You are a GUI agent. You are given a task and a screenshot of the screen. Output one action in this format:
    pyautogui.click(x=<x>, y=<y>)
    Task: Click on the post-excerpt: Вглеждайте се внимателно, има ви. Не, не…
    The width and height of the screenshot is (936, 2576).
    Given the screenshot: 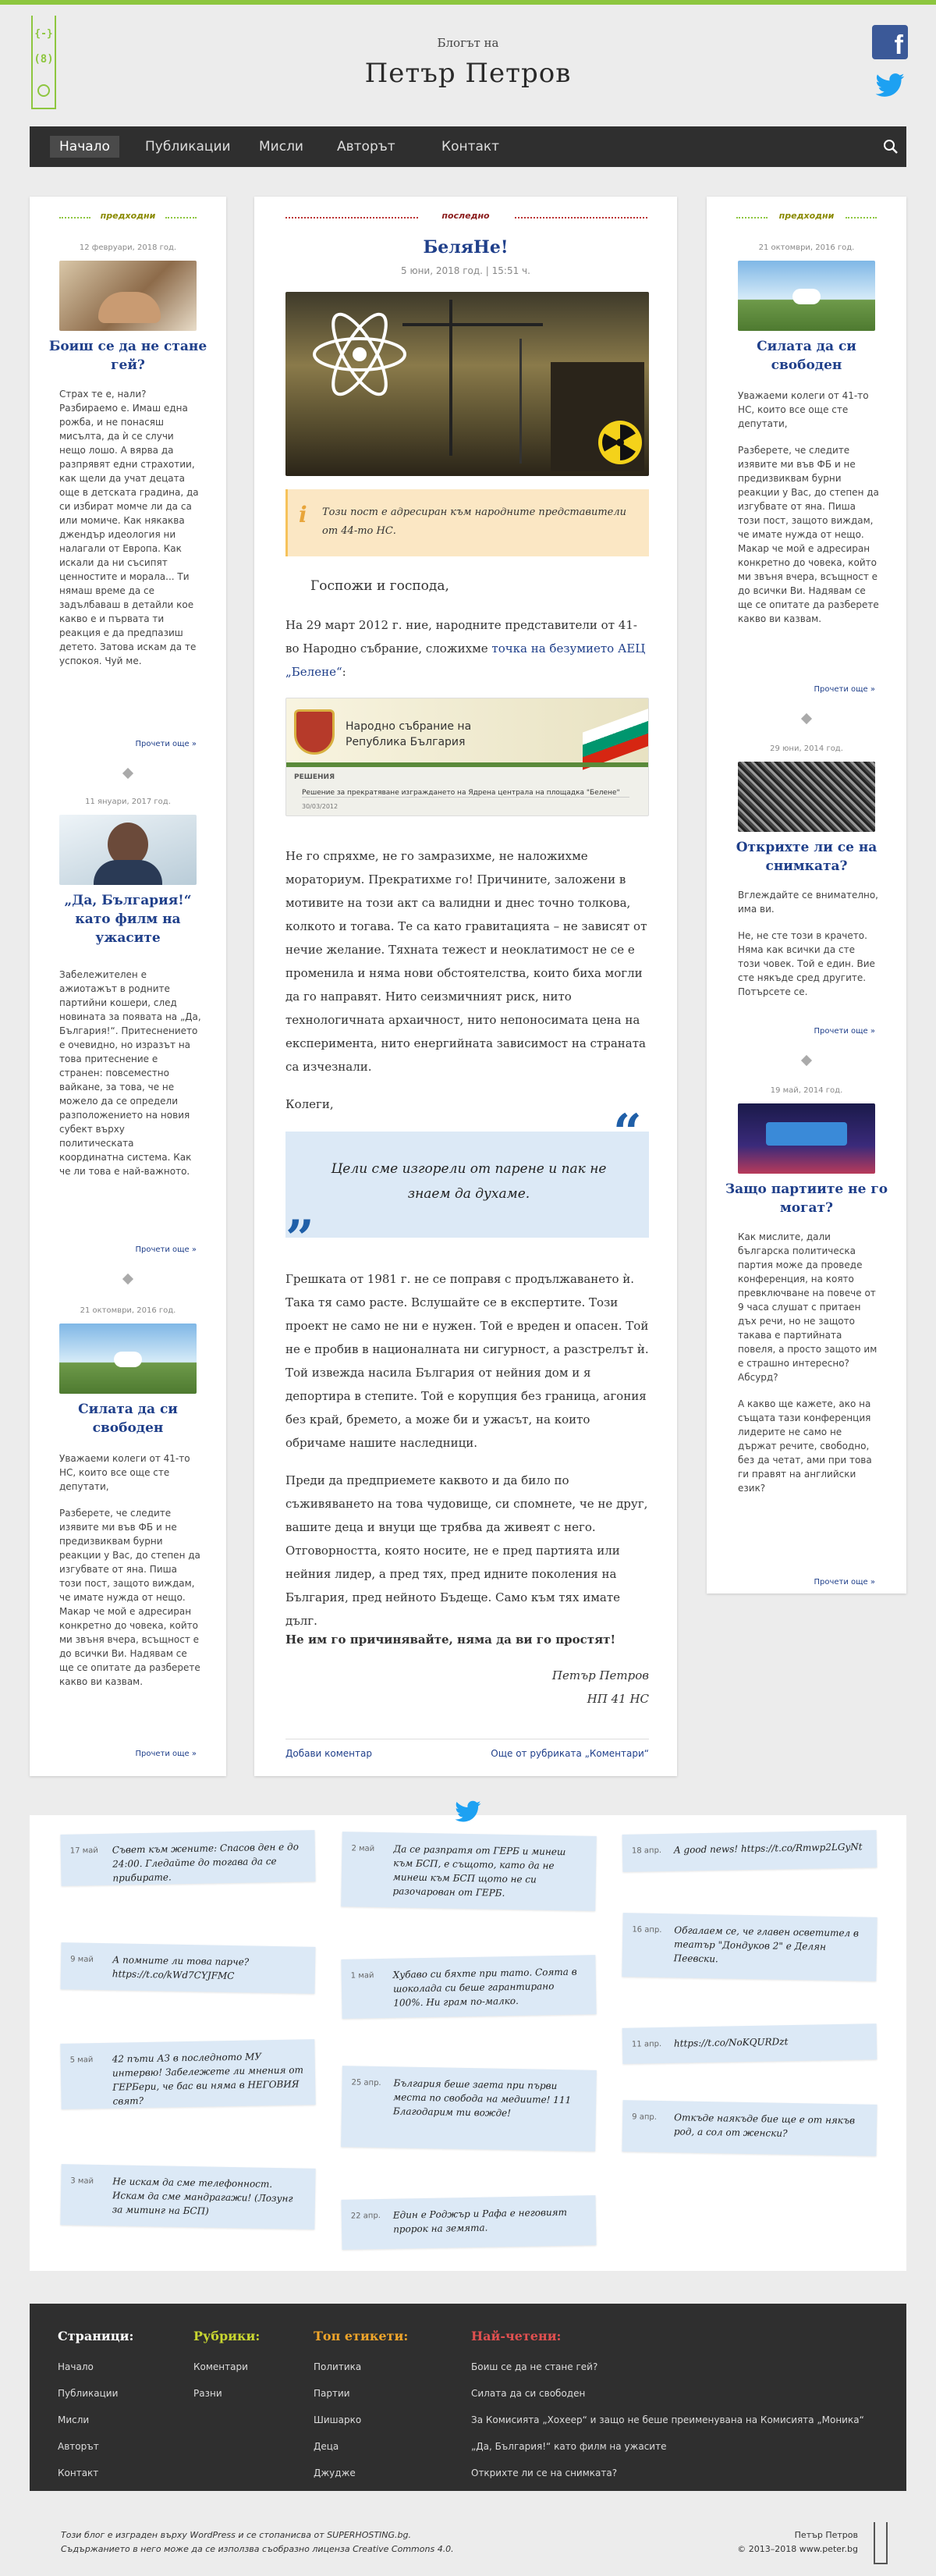 What is the action you would take?
    pyautogui.click(x=809, y=950)
    